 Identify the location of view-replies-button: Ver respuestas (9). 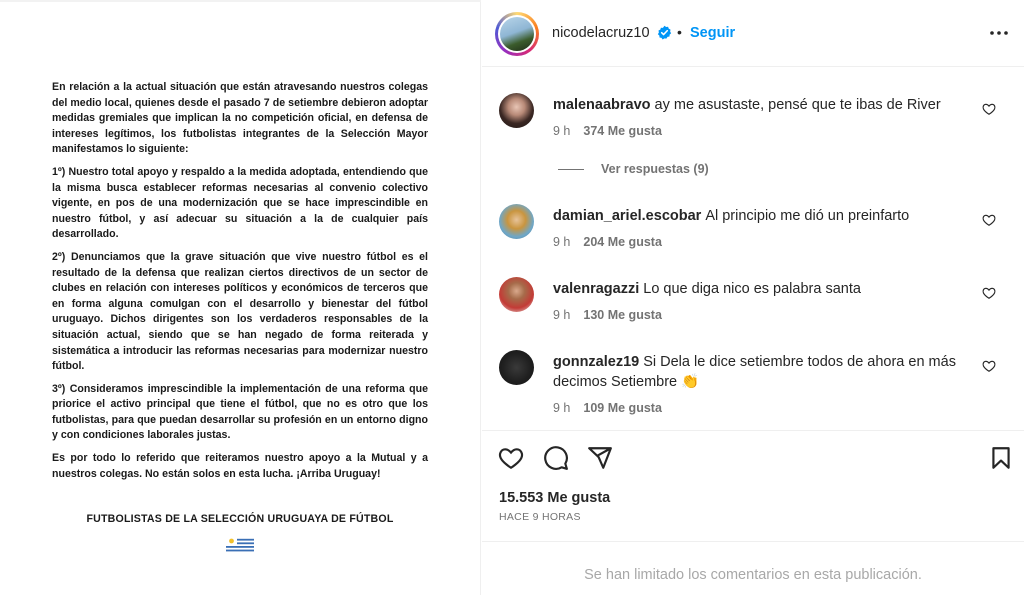
(633, 169).